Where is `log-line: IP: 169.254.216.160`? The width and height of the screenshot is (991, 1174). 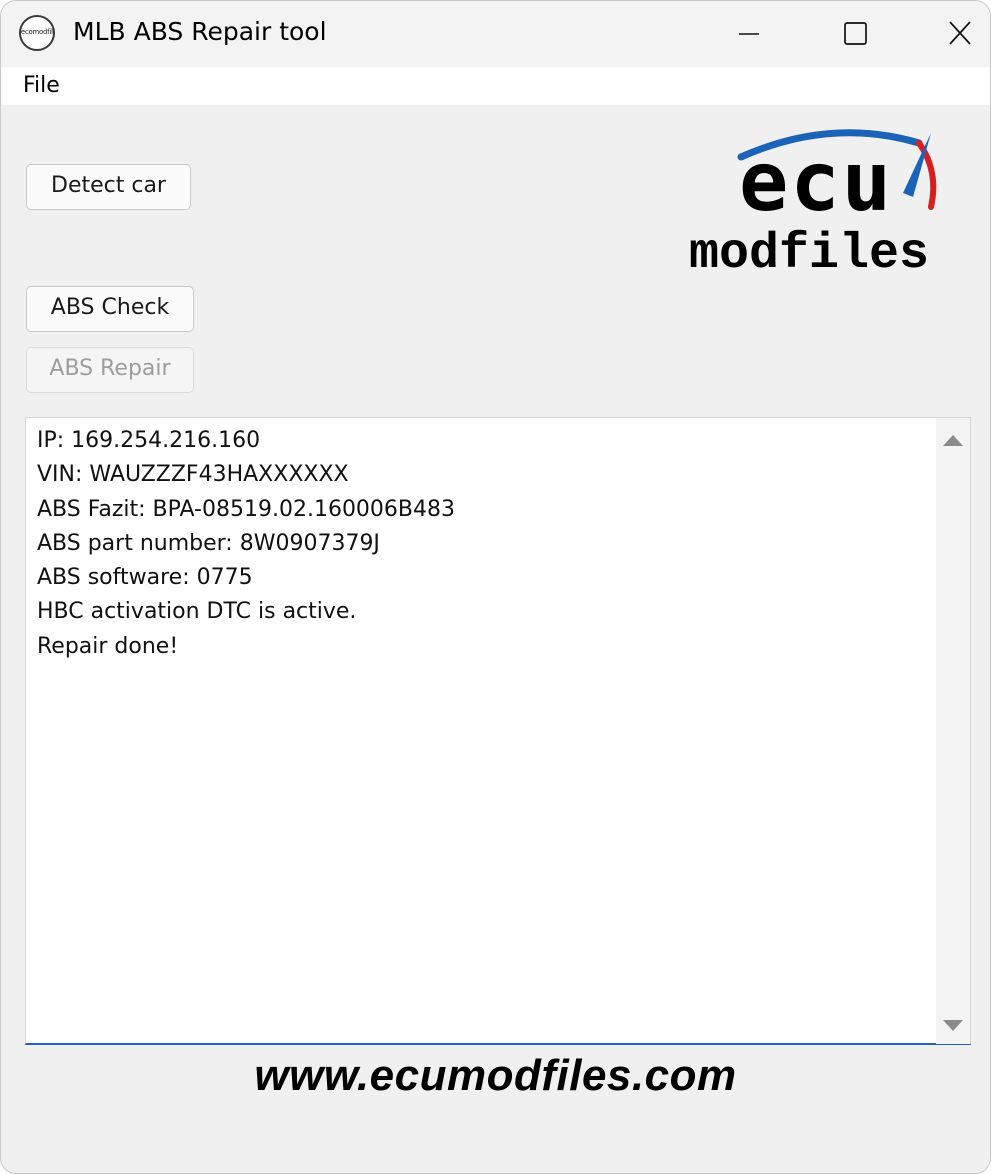 log-line: IP: 169.254.216.160 is located at coordinates (149, 440).